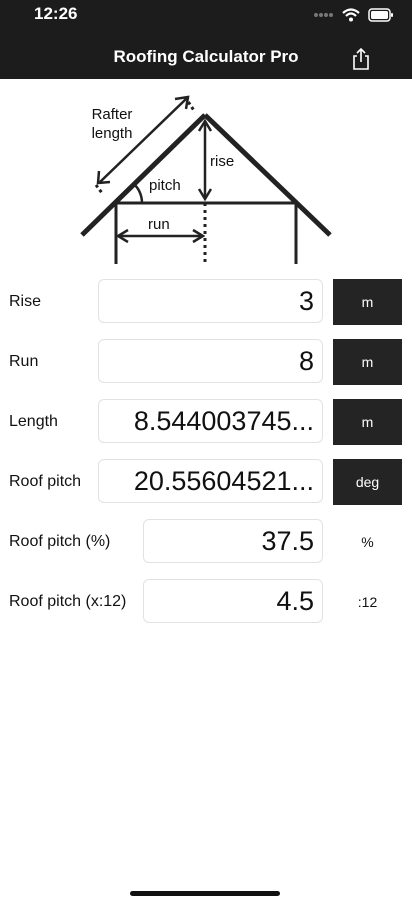 Image resolution: width=412 pixels, height=901 pixels. I want to click on status-icons, so click(354, 15).